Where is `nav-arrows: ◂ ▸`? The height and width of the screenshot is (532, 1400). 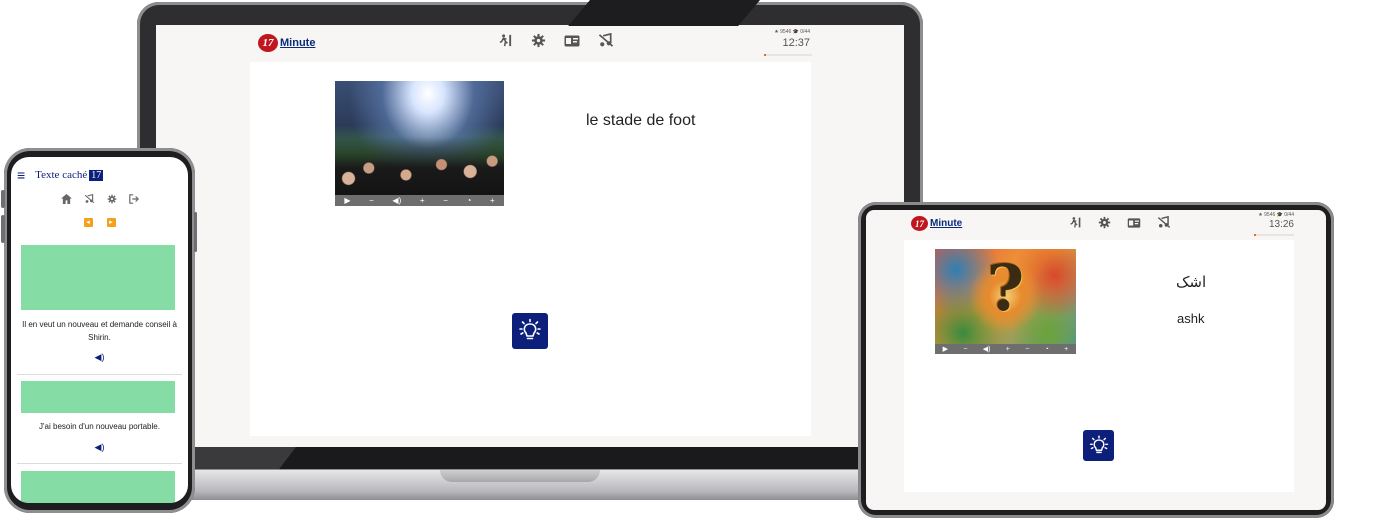 nav-arrows: ◂ ▸ is located at coordinates (99, 222).